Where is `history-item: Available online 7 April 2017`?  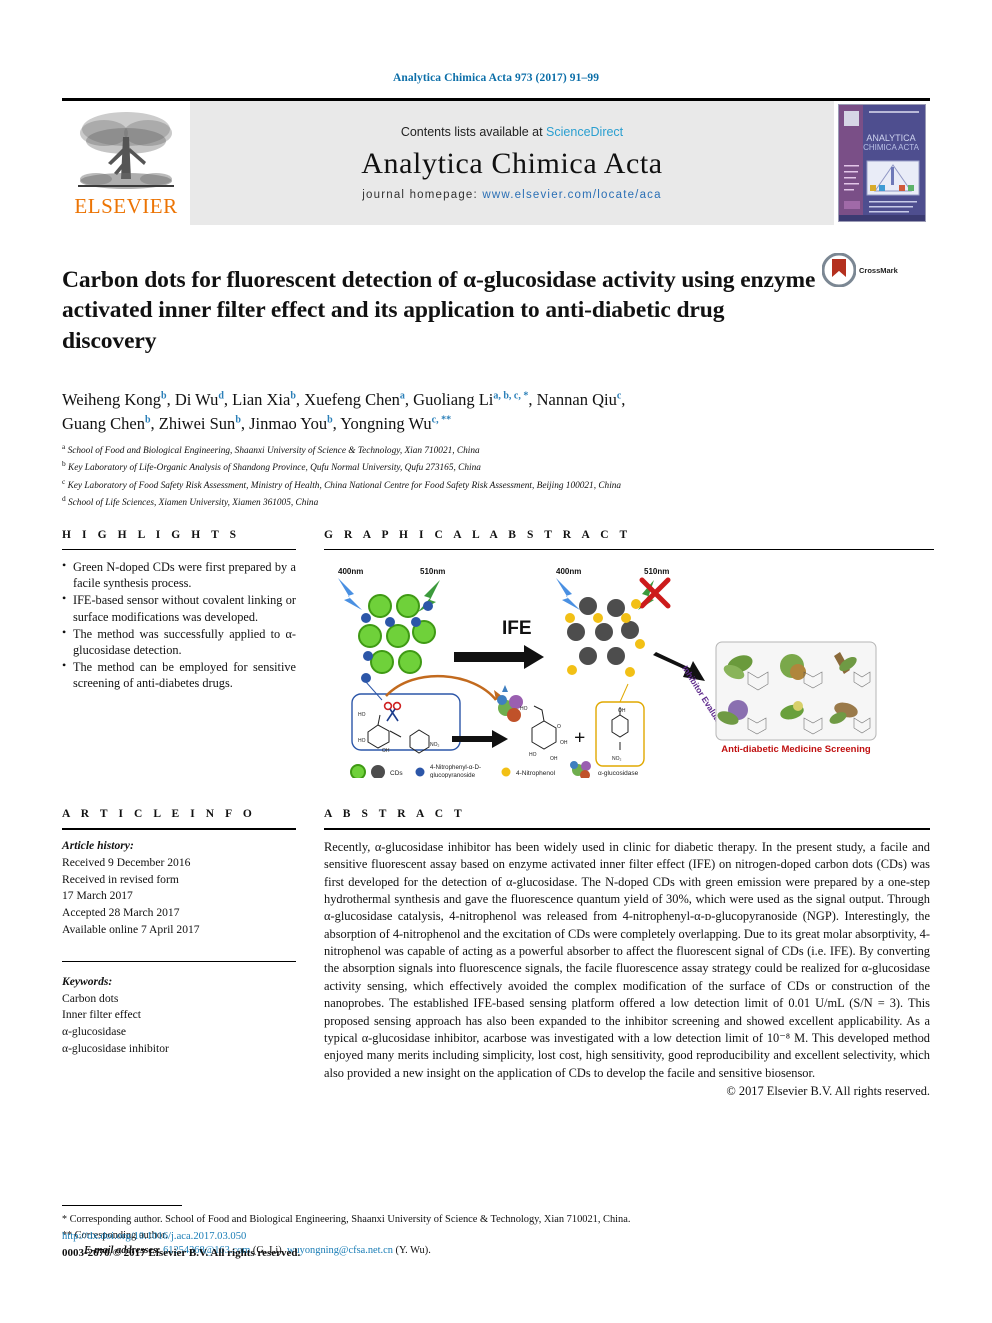 history-item: Available online 7 April 2017 is located at coordinates (131, 929).